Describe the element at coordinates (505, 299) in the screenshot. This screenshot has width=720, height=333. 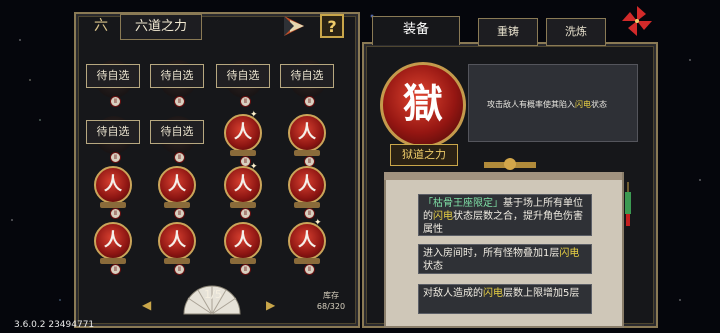
I see `effect-entry-3: 对敌人造成的闪电层数上限增加5层` at that location.